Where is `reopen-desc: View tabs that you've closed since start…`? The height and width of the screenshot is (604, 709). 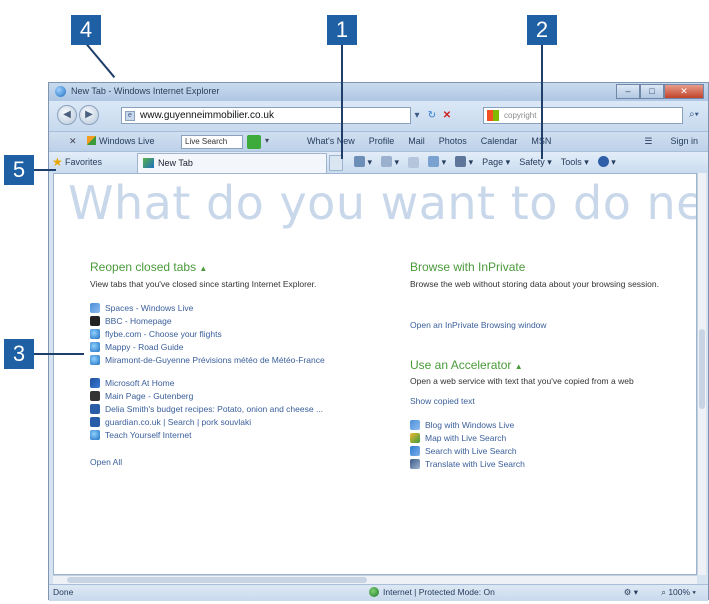 reopen-desc: View tabs that you've closed since start… is located at coordinates (203, 284).